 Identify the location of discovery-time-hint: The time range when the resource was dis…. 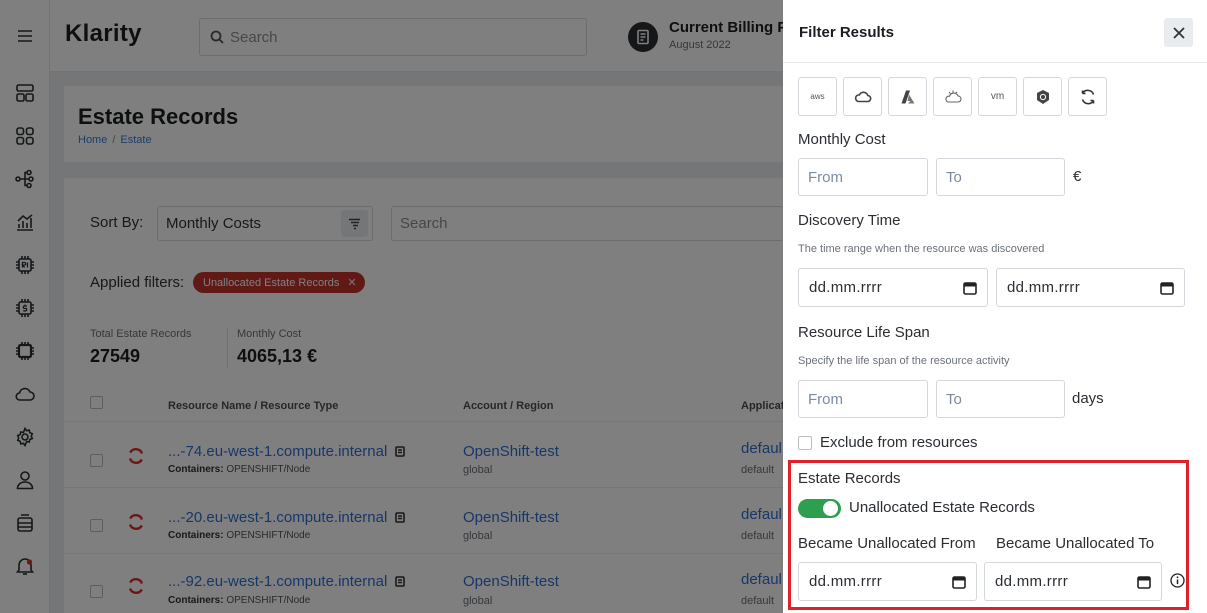
(921, 249).